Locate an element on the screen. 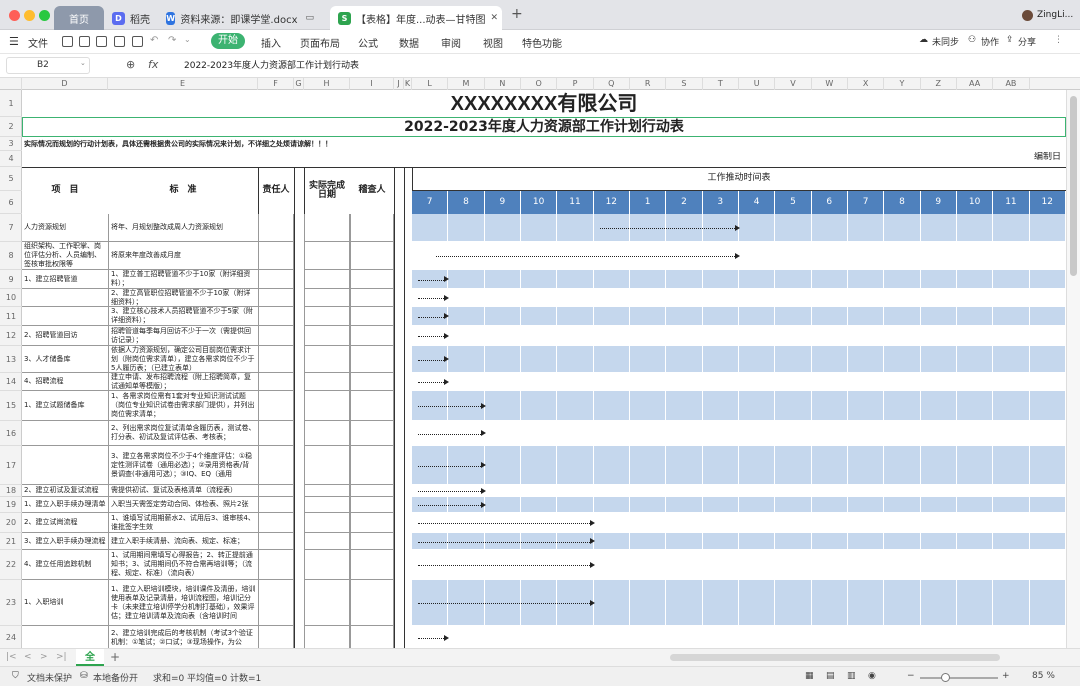 The image size is (1080, 686). column-header: AA is located at coordinates (975, 84).